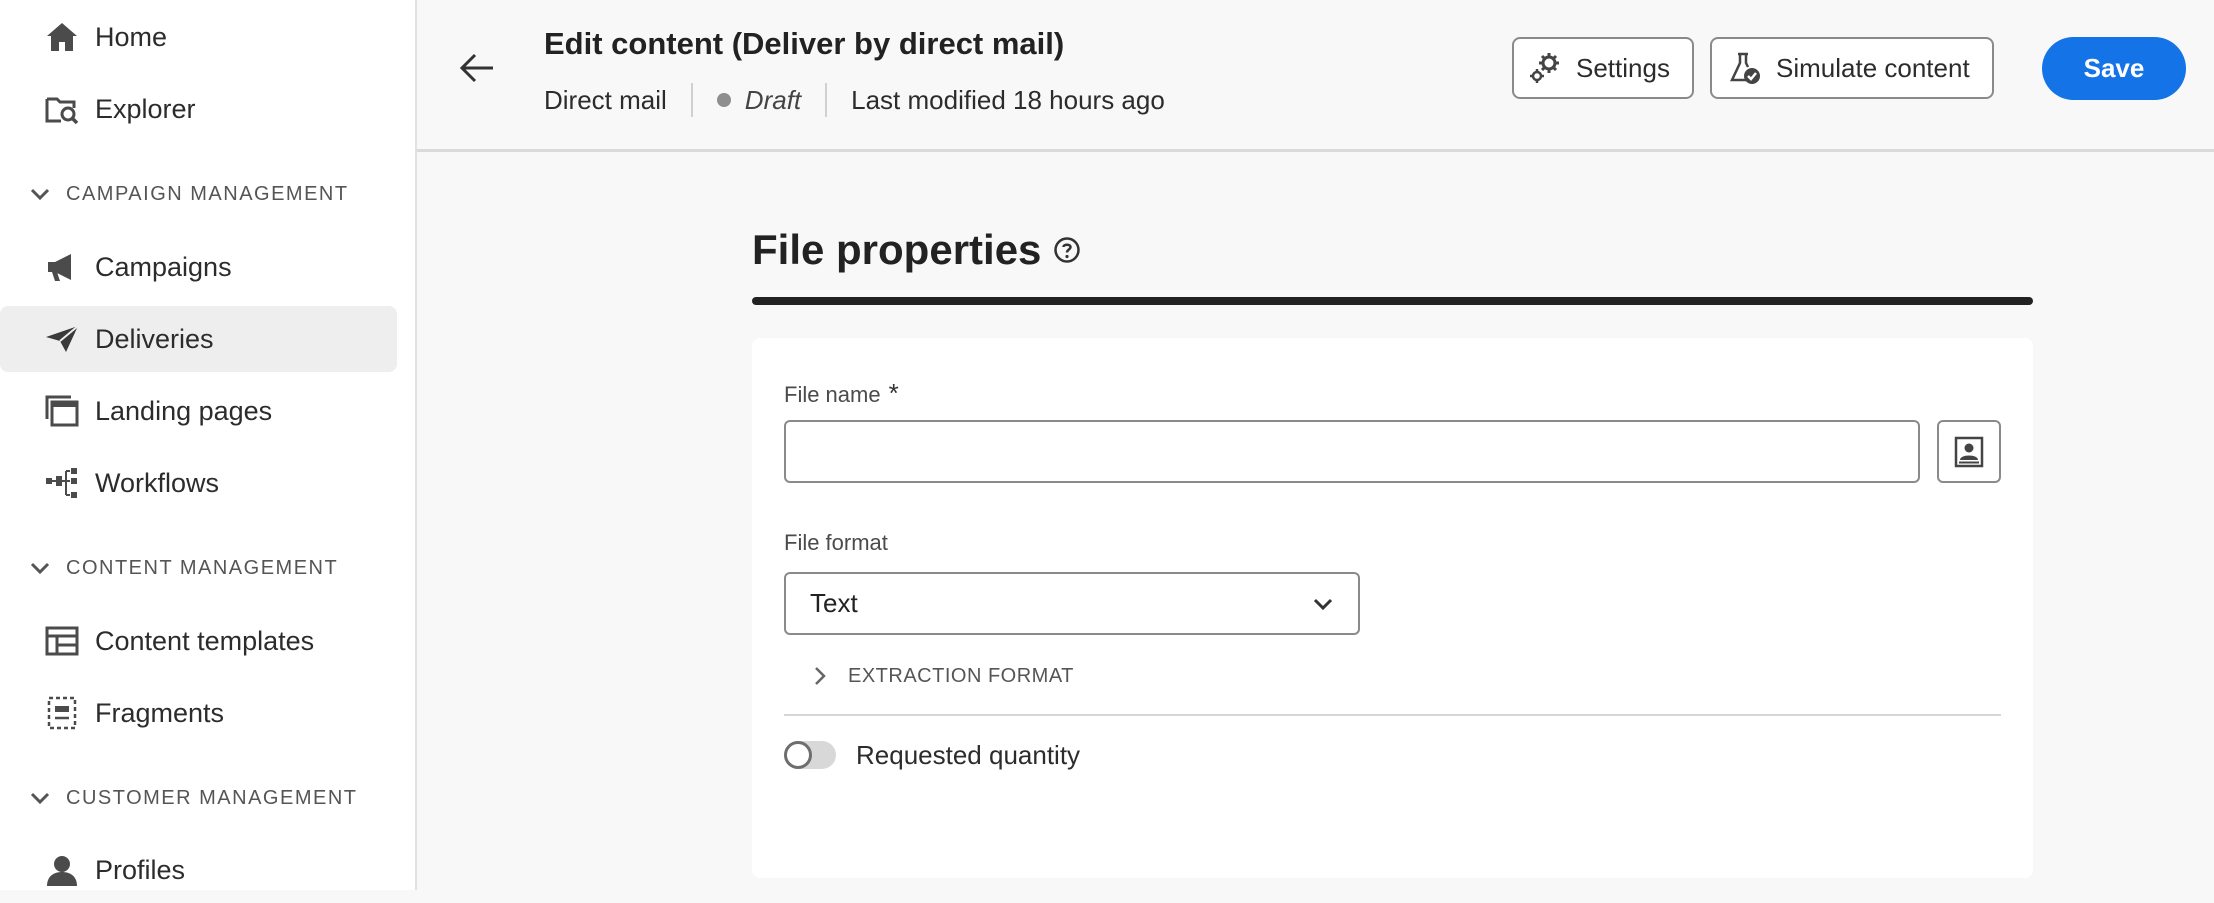 This screenshot has width=2214, height=903. Describe the element at coordinates (773, 99) in the screenshot. I see `status-badge: Draft` at that location.